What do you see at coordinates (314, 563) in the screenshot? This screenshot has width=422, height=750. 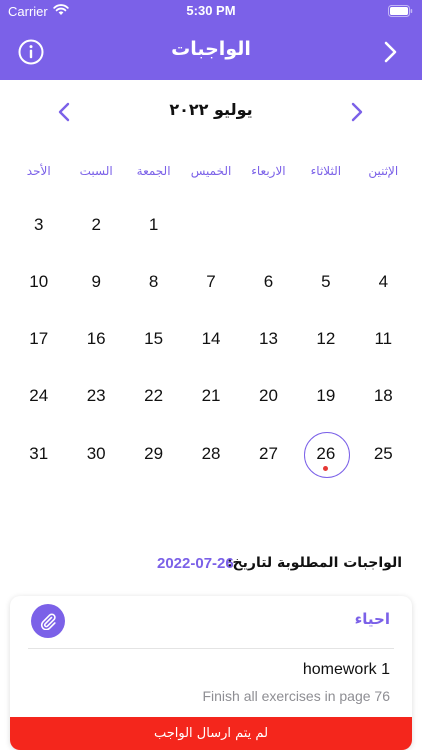 I see `due-label: الواجبات المطلوبة لتاريخ:` at bounding box center [314, 563].